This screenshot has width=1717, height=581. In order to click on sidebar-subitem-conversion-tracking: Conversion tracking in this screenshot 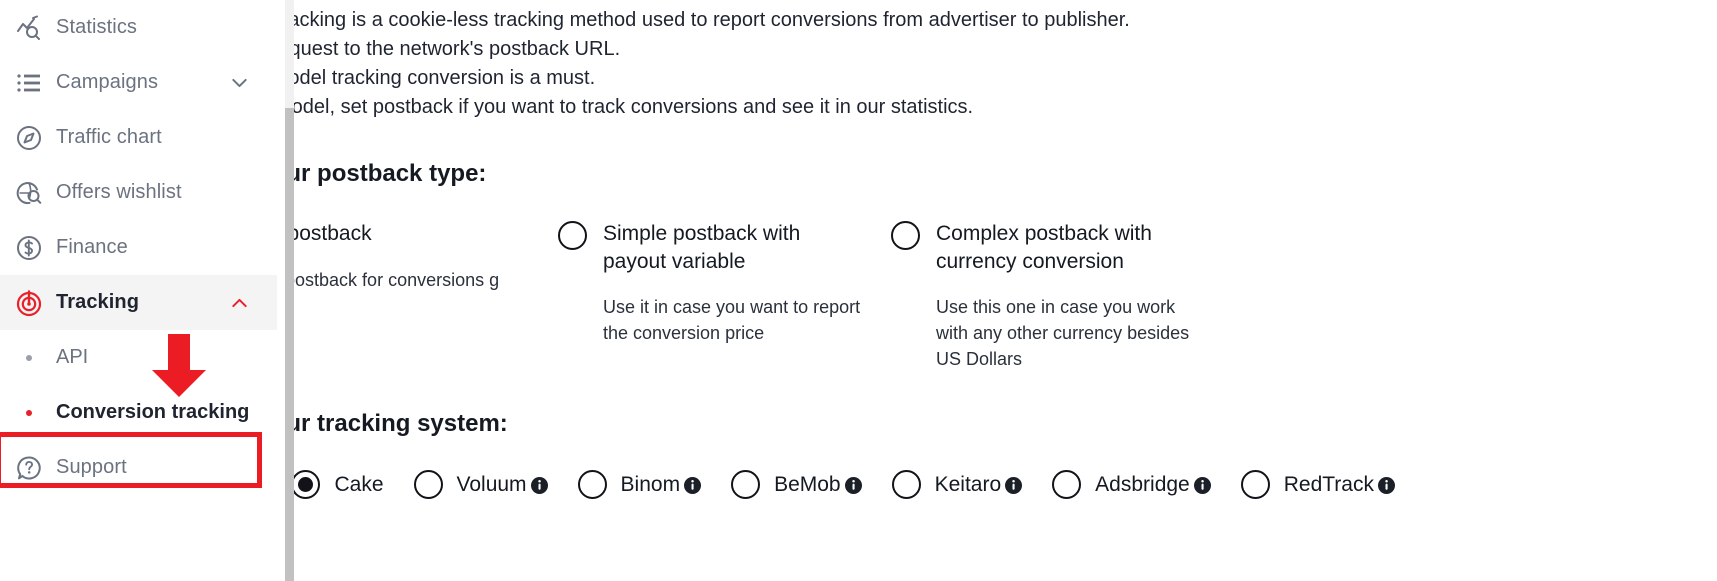, I will do `click(138, 412)`.